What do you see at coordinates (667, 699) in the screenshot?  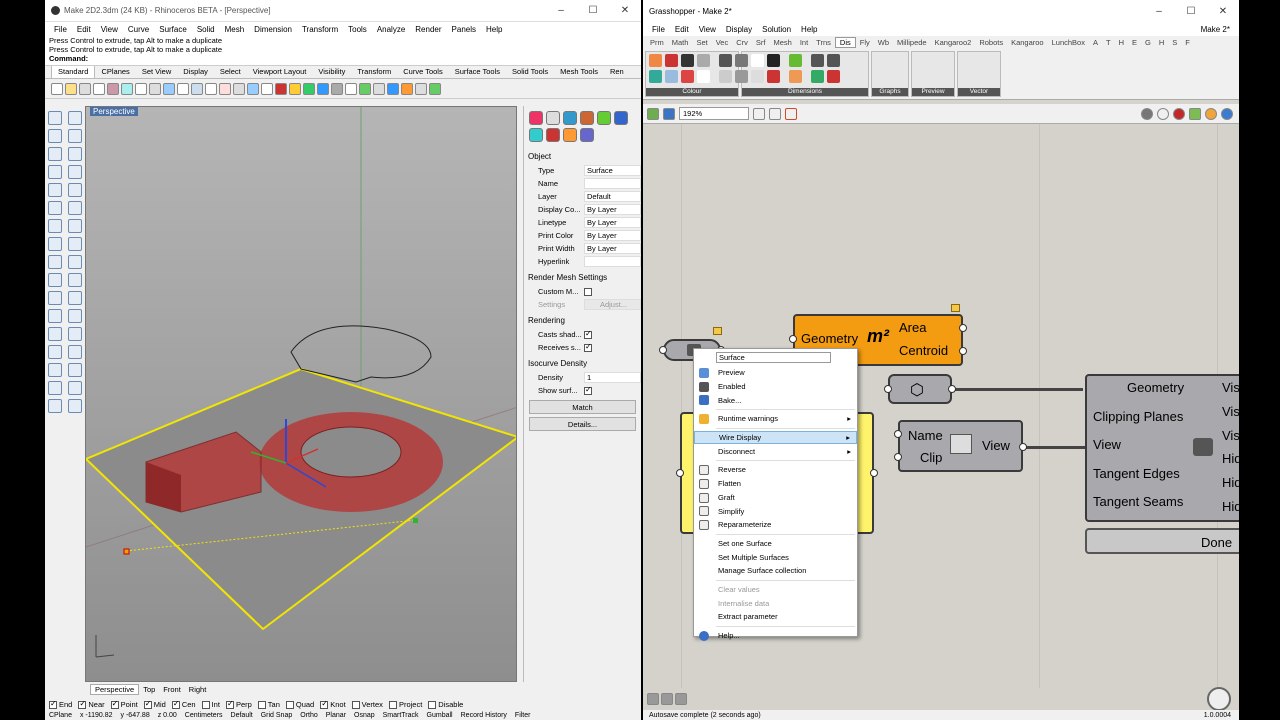 I see `remote-icon` at bounding box center [667, 699].